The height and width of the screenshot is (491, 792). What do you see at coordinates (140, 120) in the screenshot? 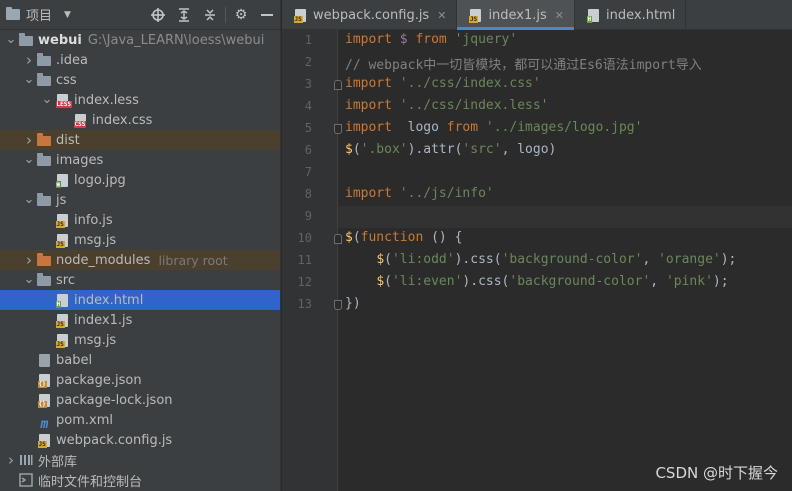
I see `tree-item: CSS index.css` at bounding box center [140, 120].